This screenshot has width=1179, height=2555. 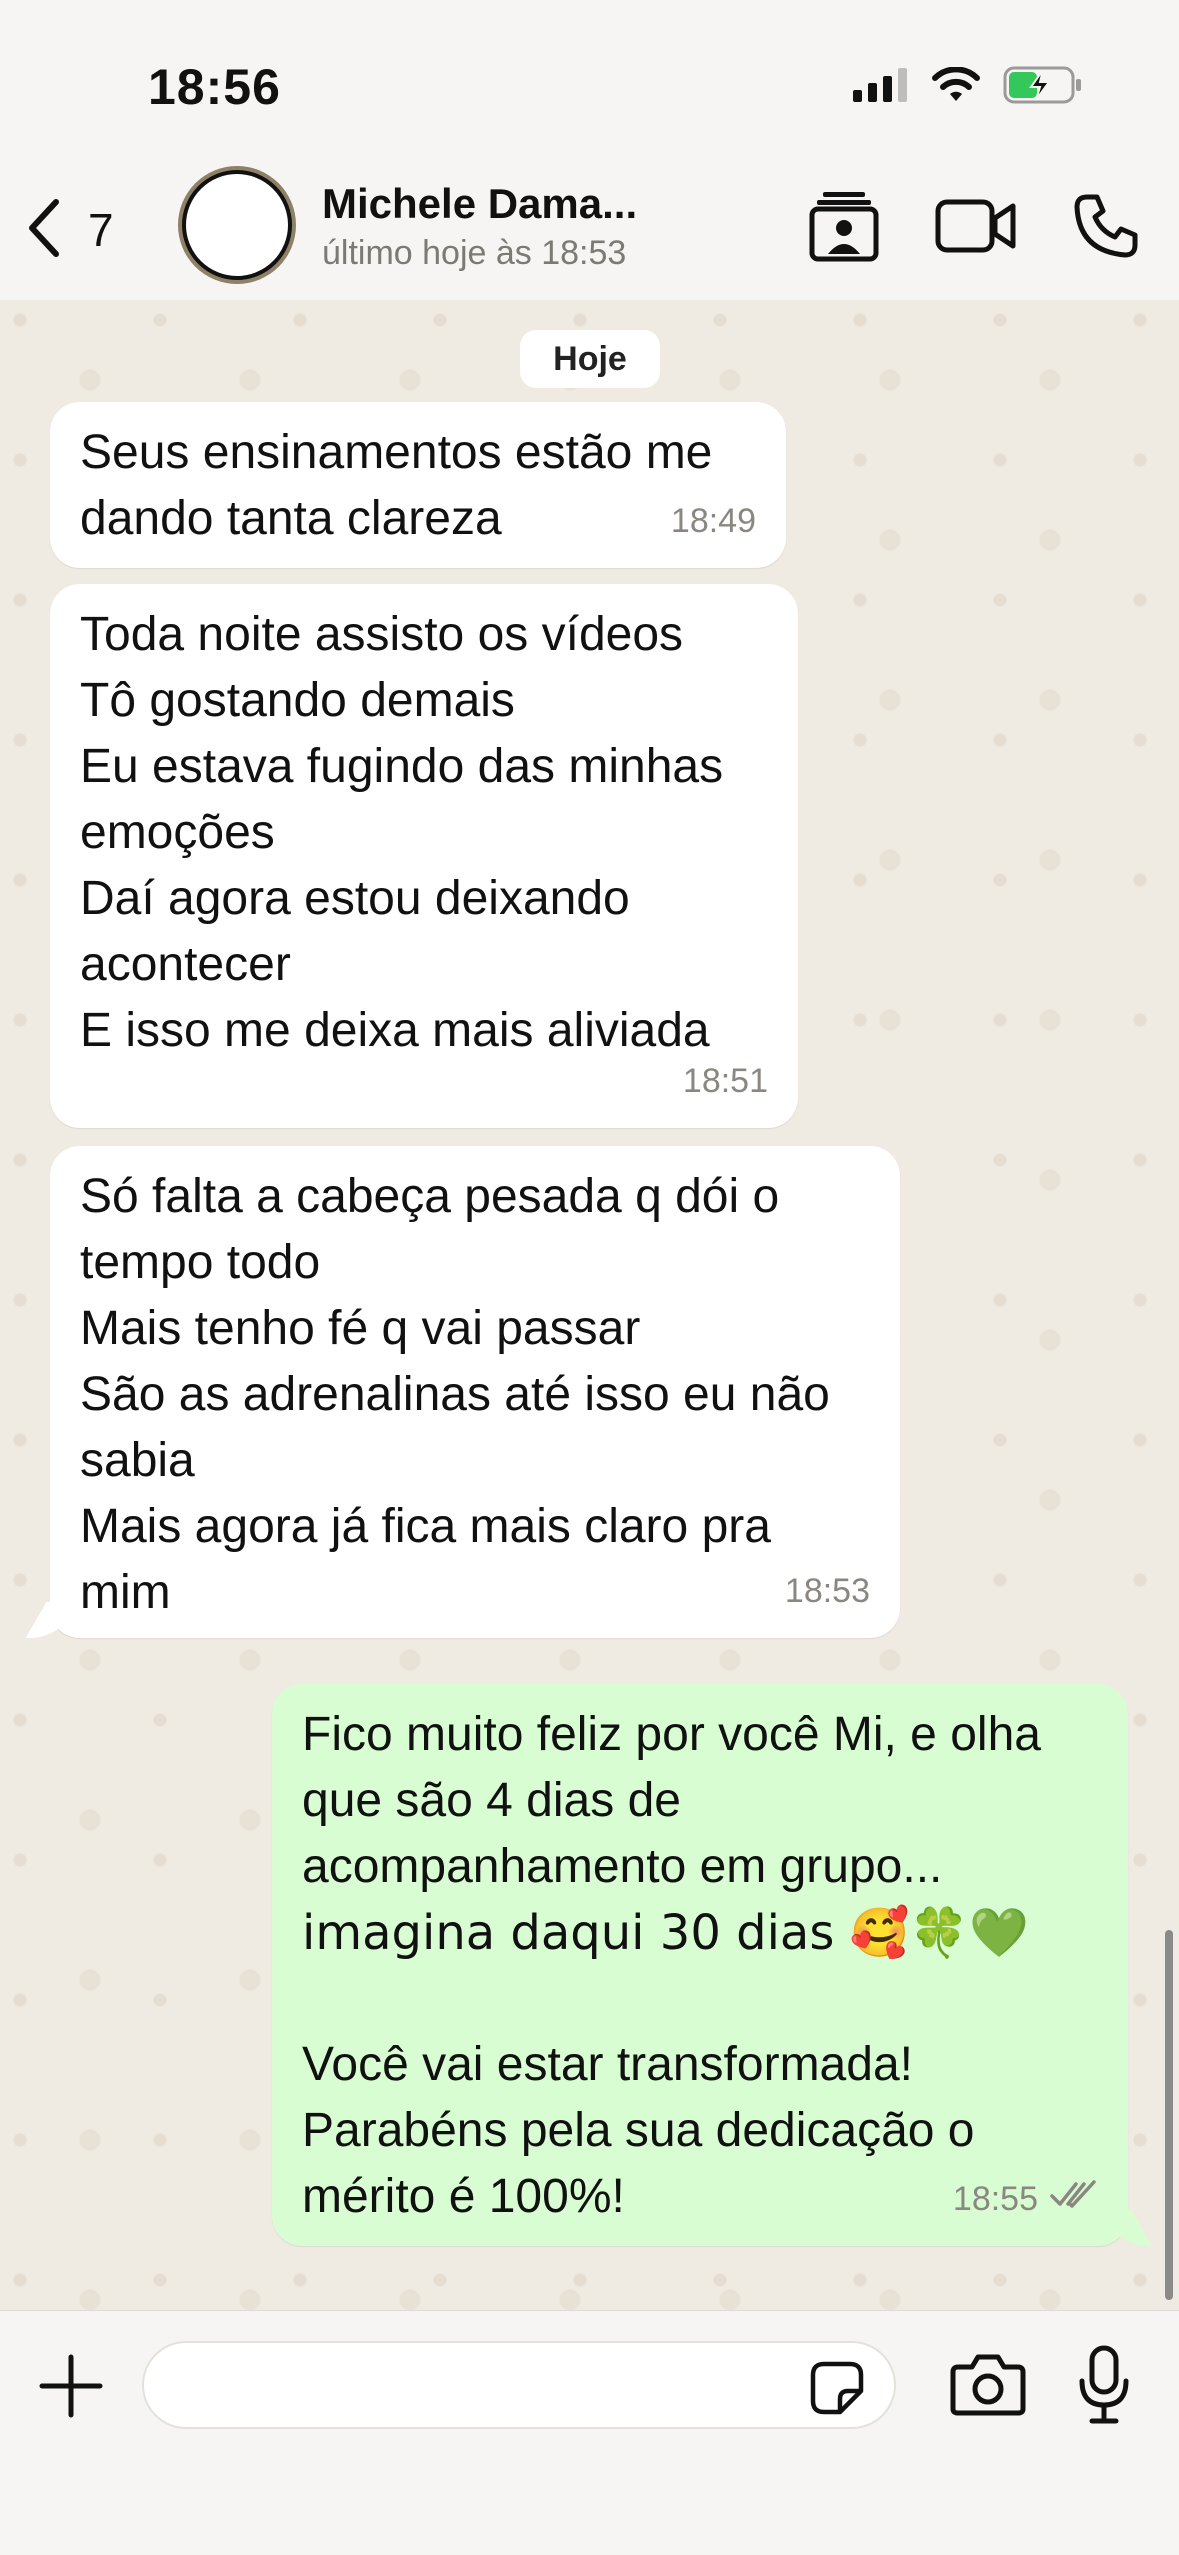 I want to click on sticker-icon, so click(x=837, y=2390).